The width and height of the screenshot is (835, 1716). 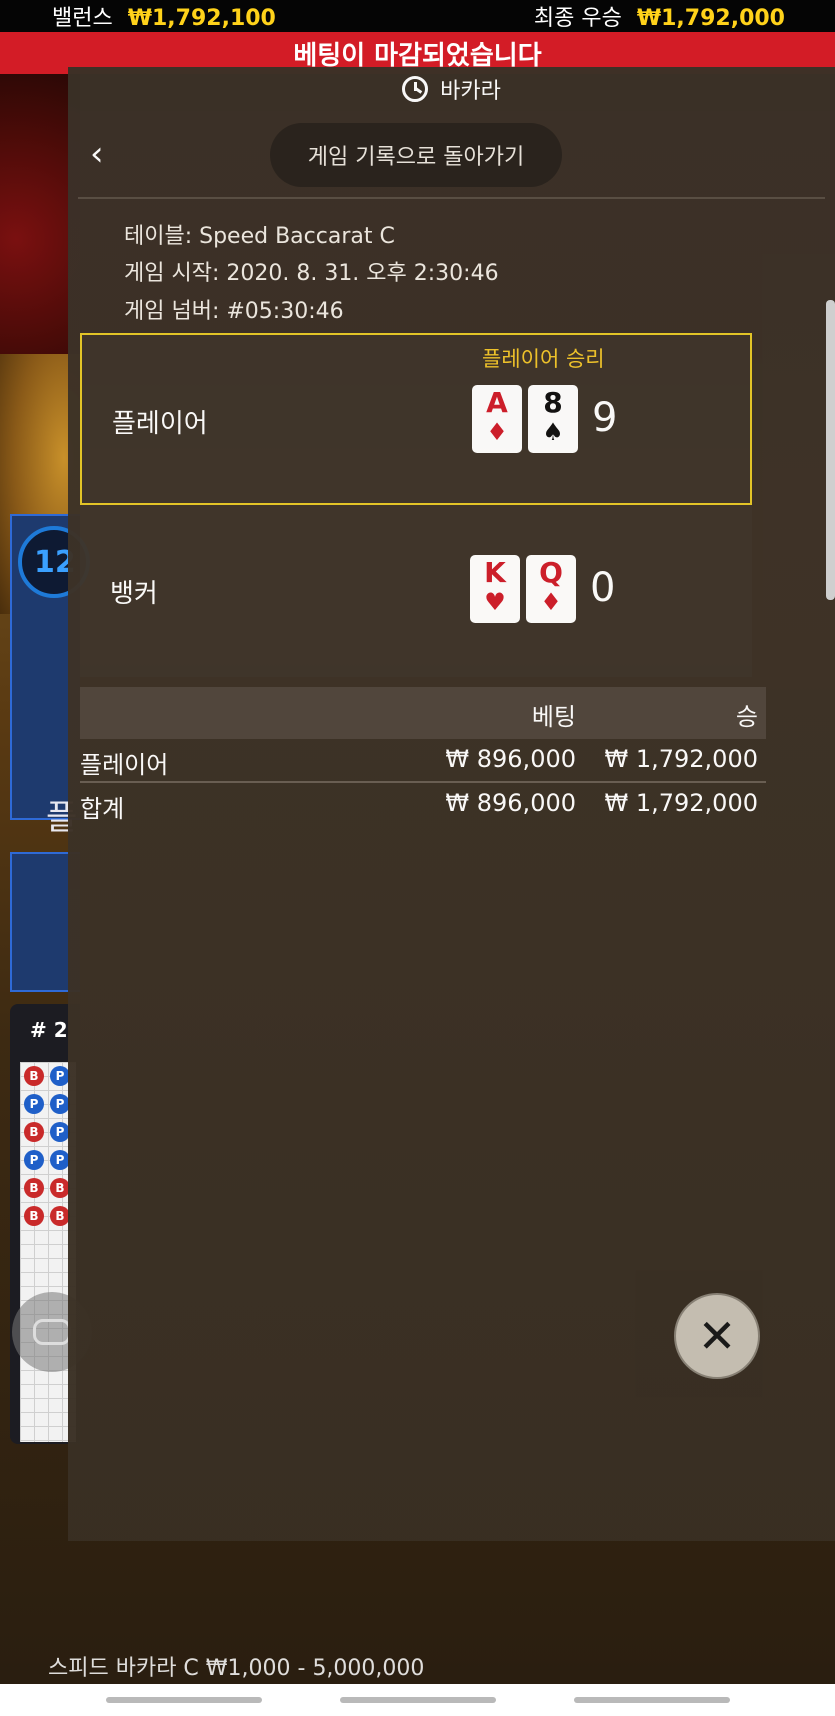 I want to click on playing-card: A ♦, so click(x=497, y=419).